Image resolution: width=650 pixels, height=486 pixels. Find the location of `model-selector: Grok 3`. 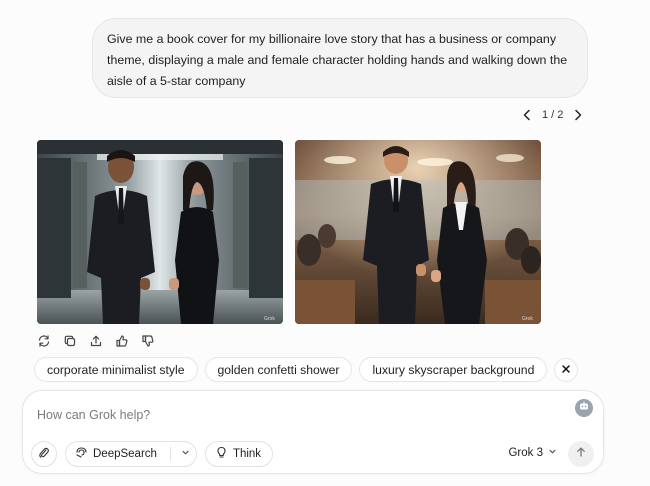

model-selector: Grok 3 is located at coordinates (532, 453).